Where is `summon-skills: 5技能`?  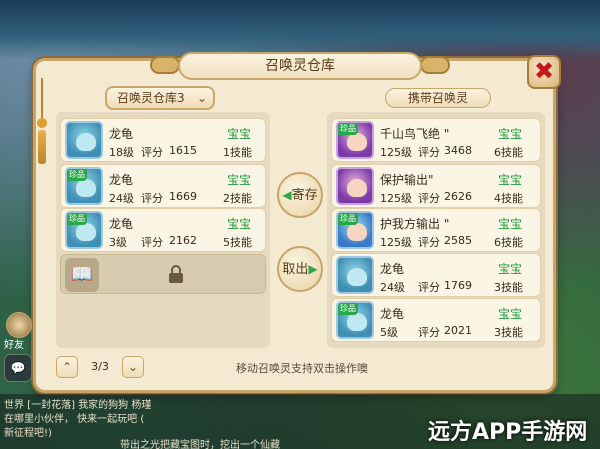
summon-skills: 5技能 is located at coordinates (237, 242).